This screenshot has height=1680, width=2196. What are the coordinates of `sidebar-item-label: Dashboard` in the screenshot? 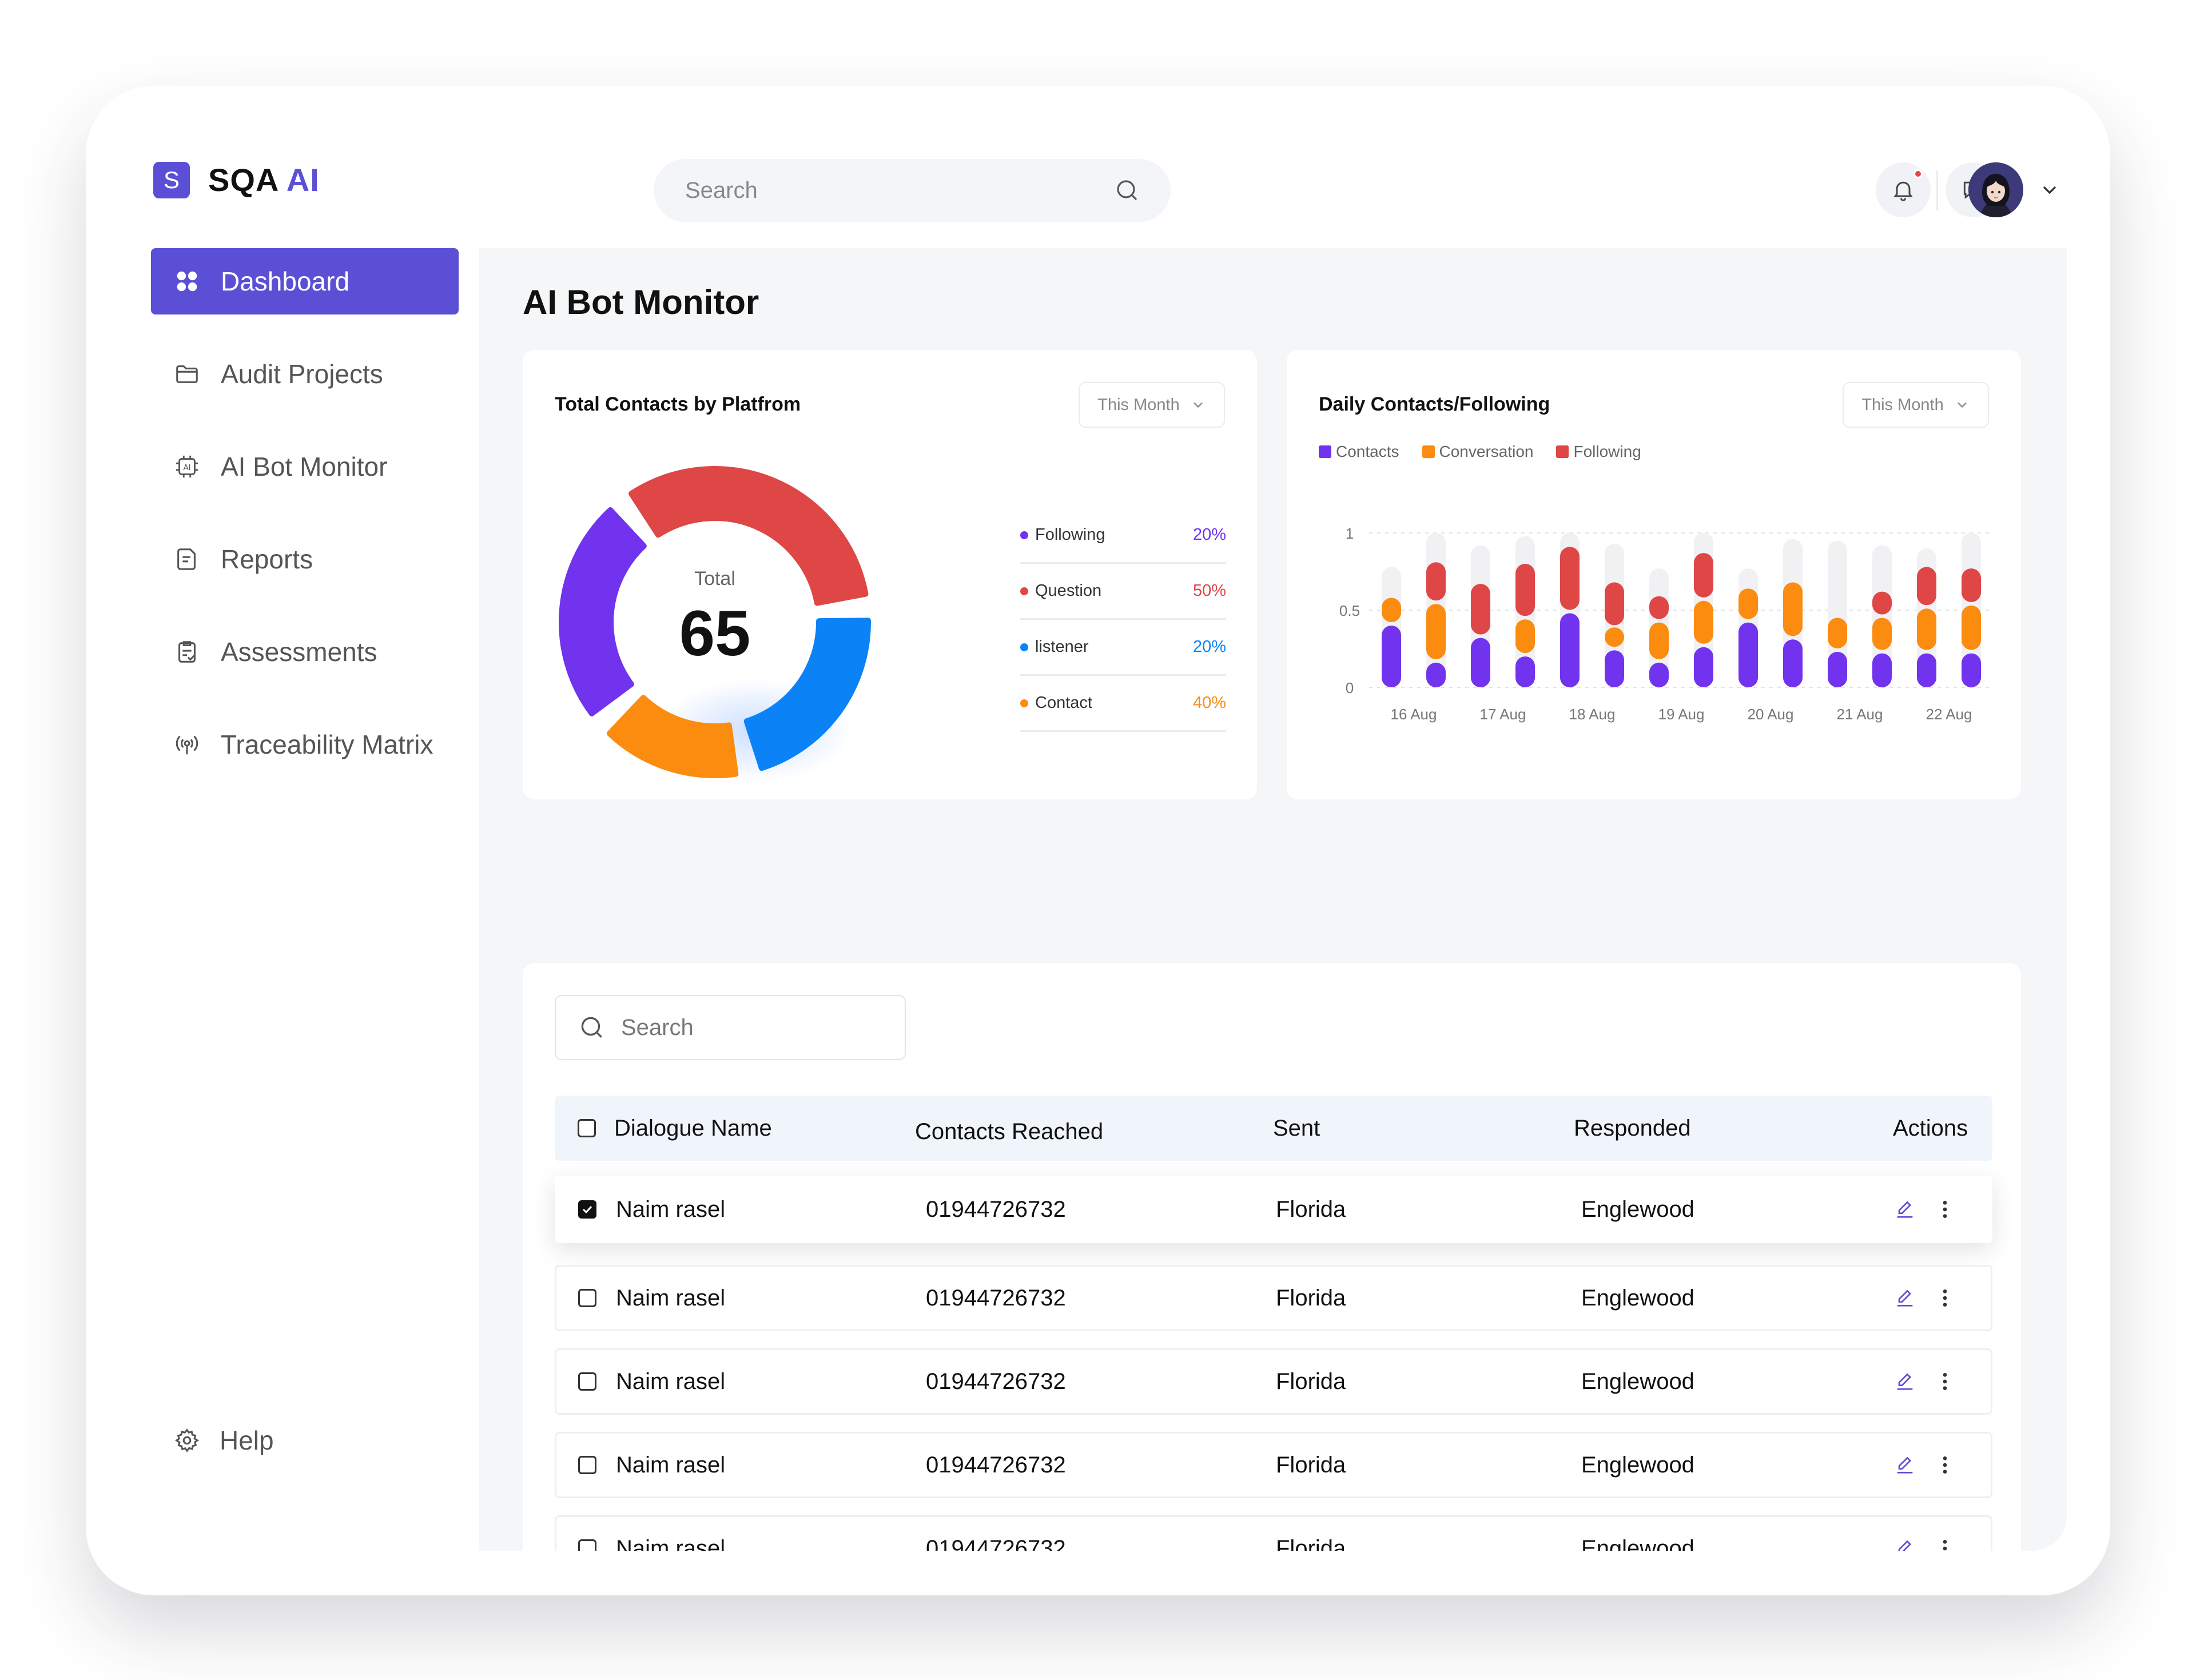 It's located at (285, 281).